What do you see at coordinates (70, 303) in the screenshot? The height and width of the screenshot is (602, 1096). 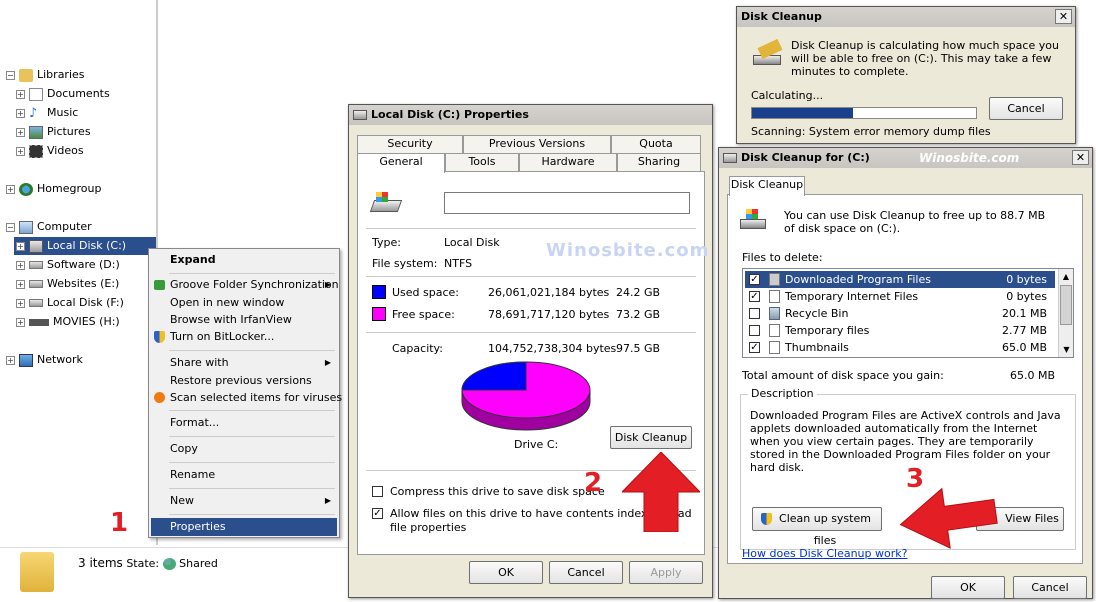 I see `tree-item-local-disk-f: + Local Disk (F:)` at bounding box center [70, 303].